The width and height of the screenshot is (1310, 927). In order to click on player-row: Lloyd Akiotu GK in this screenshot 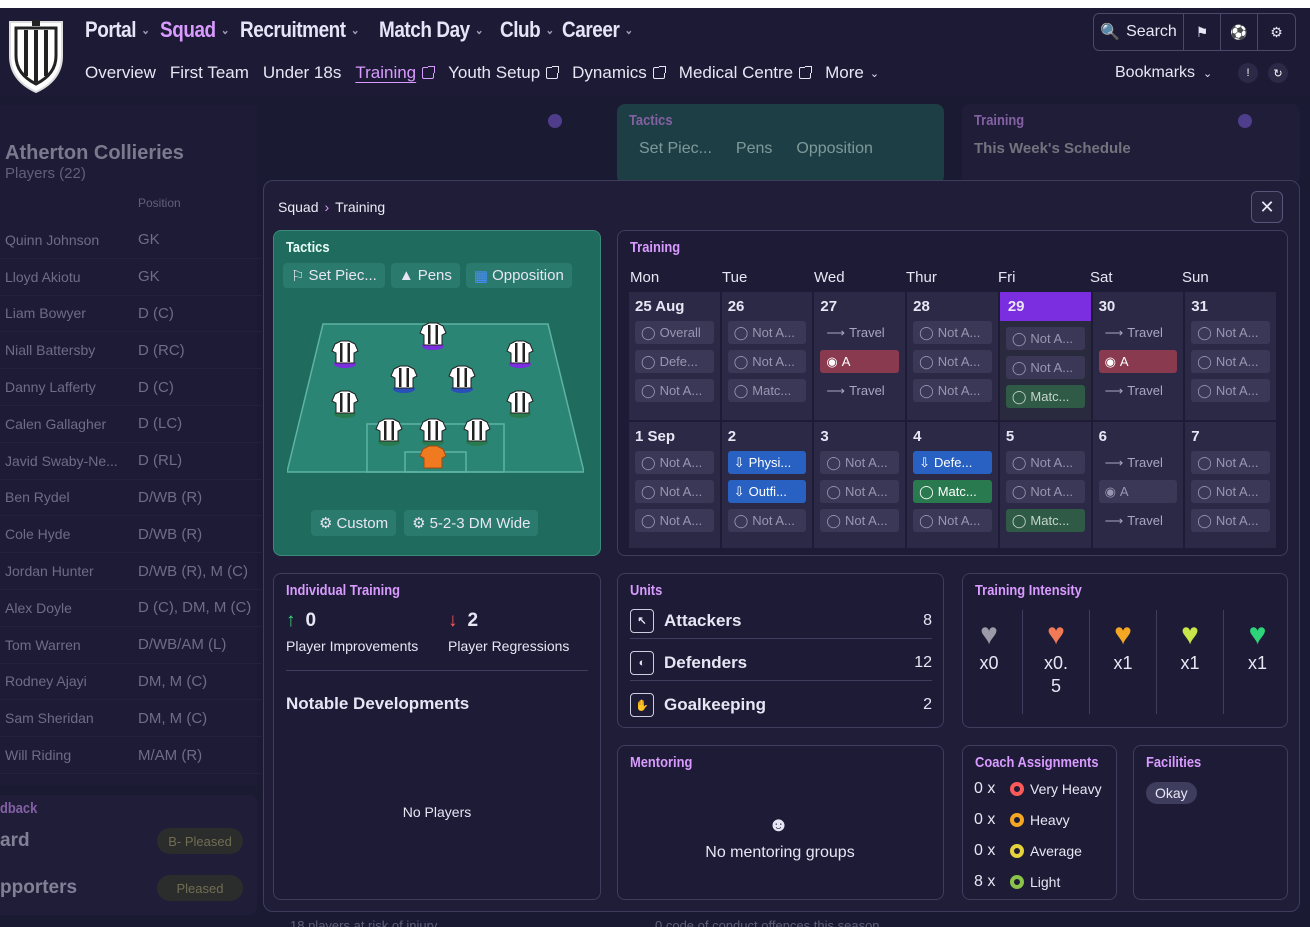, I will do `click(131, 277)`.